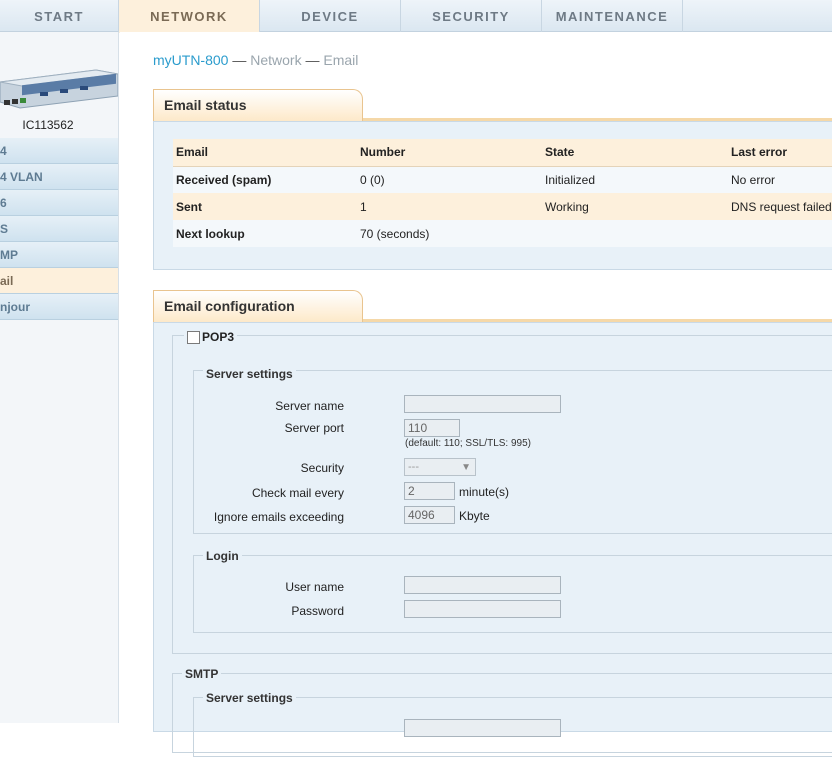 This screenshot has width=832, height=757. Describe the element at coordinates (59, 377) in the screenshot. I see `sidebar: IC113562 4 4 VLAN 6 S MP ail njour` at that location.